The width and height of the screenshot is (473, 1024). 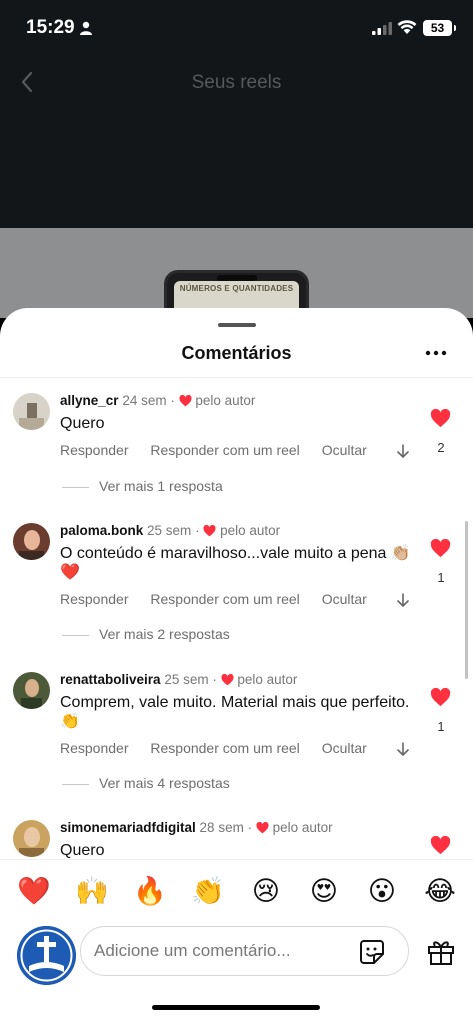 What do you see at coordinates (407, 27) in the screenshot?
I see `wifi-icon` at bounding box center [407, 27].